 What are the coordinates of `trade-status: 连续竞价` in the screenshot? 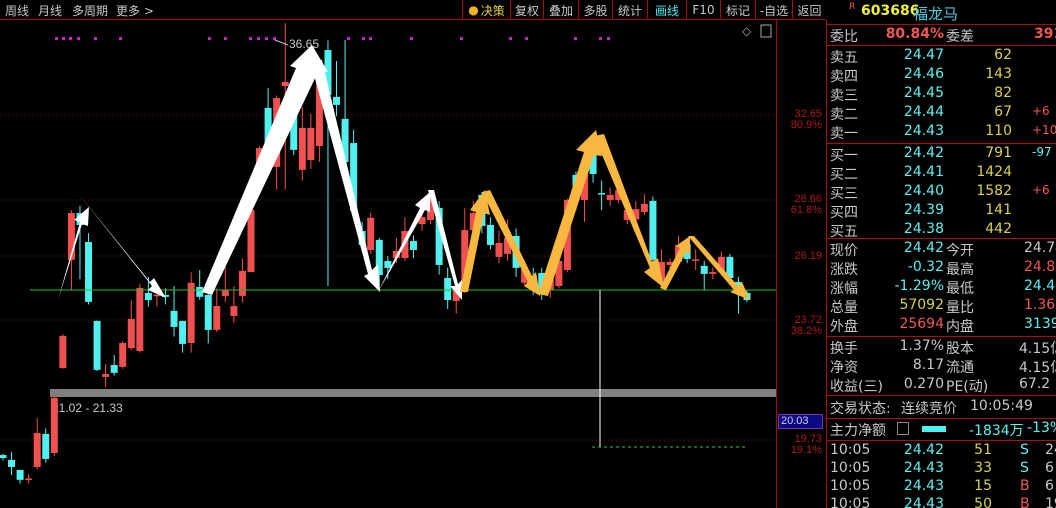 It's located at (929, 409).